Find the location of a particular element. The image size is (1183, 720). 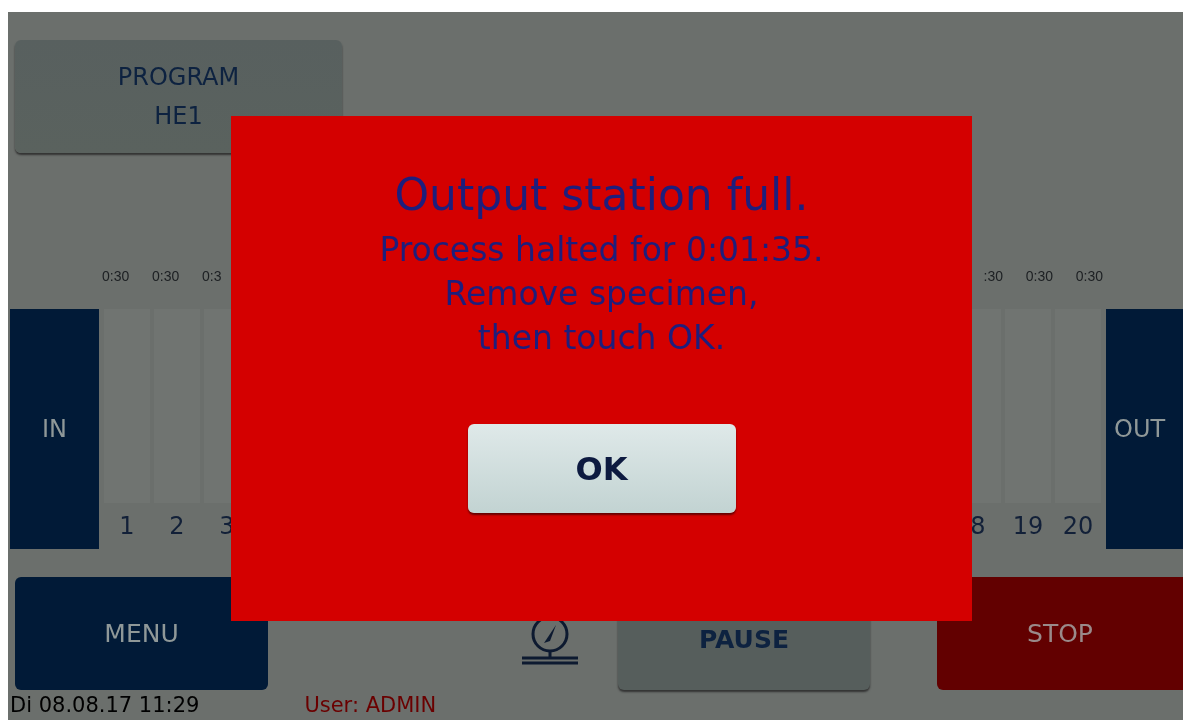

dialog-title: Output station full. is located at coordinates (601, 195).